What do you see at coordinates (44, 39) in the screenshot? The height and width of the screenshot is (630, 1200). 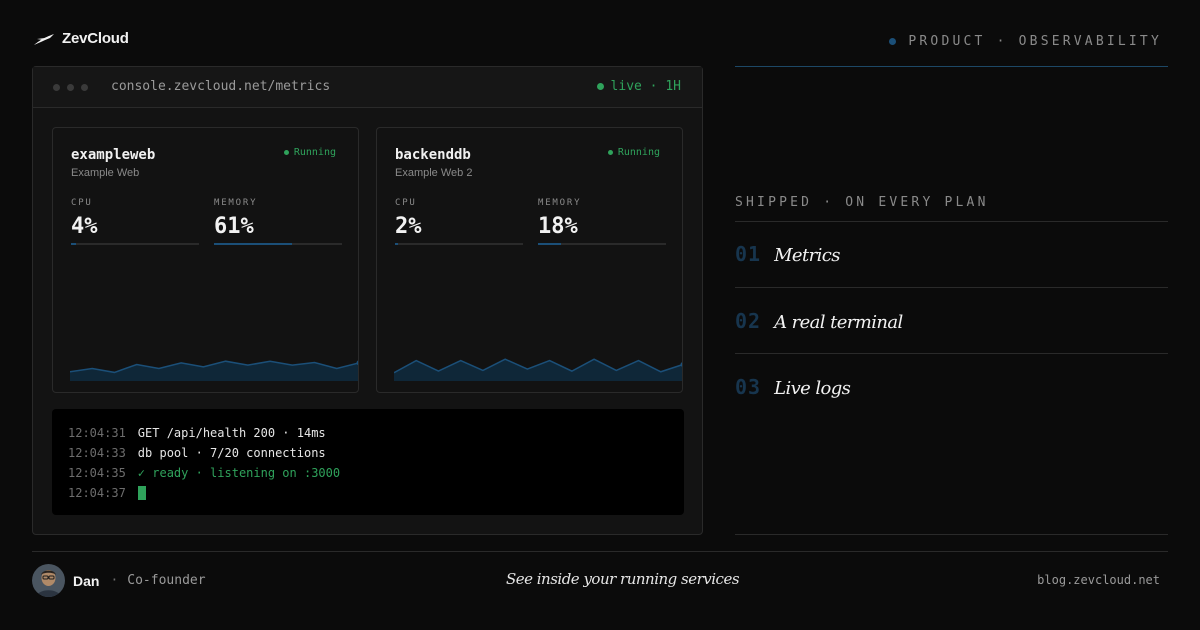 I see `swoosh-logo-icon` at bounding box center [44, 39].